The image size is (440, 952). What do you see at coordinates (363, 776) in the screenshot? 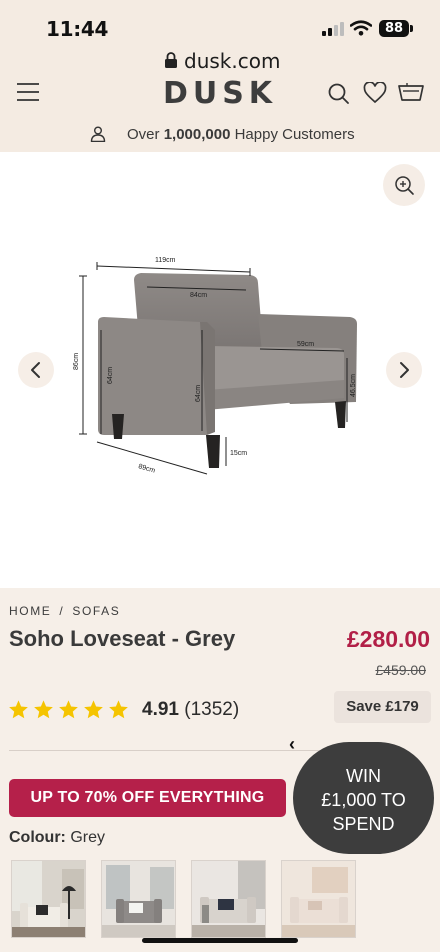
I see `win-line-1: WIN` at bounding box center [363, 776].